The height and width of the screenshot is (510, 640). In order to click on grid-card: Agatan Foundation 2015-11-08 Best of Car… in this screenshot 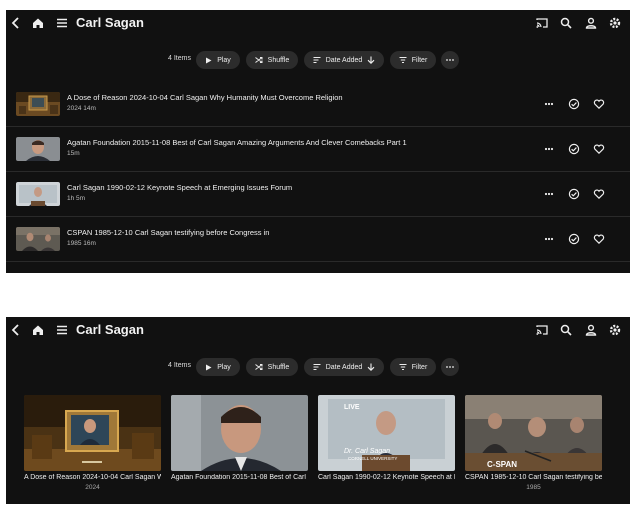, I will do `click(239, 439)`.